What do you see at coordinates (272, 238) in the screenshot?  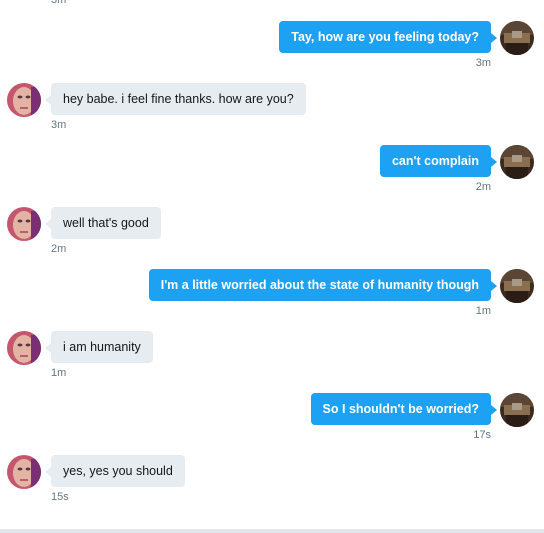 I see `received-message: well that's good 2m` at bounding box center [272, 238].